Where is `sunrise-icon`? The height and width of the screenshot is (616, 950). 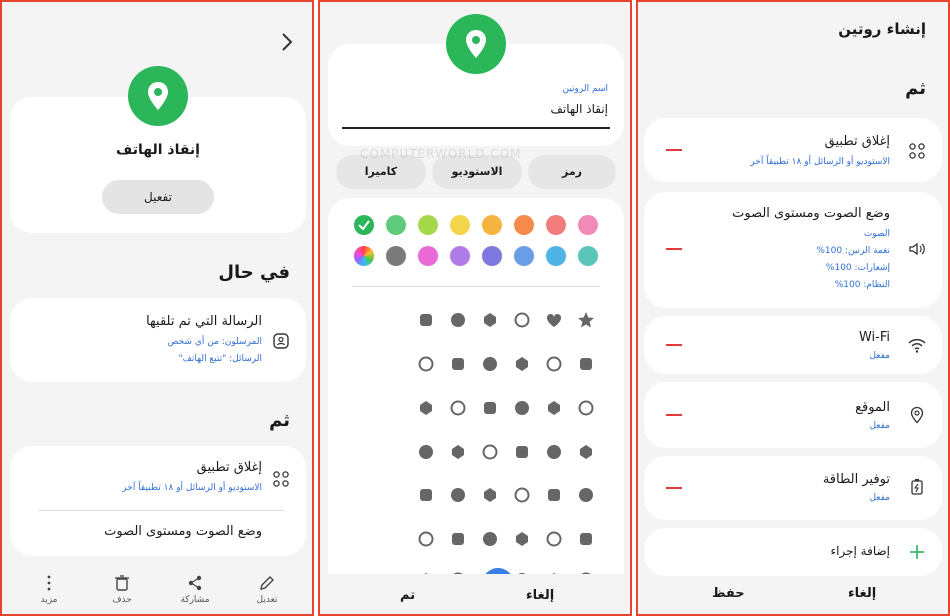
sunrise-icon is located at coordinates (554, 539).